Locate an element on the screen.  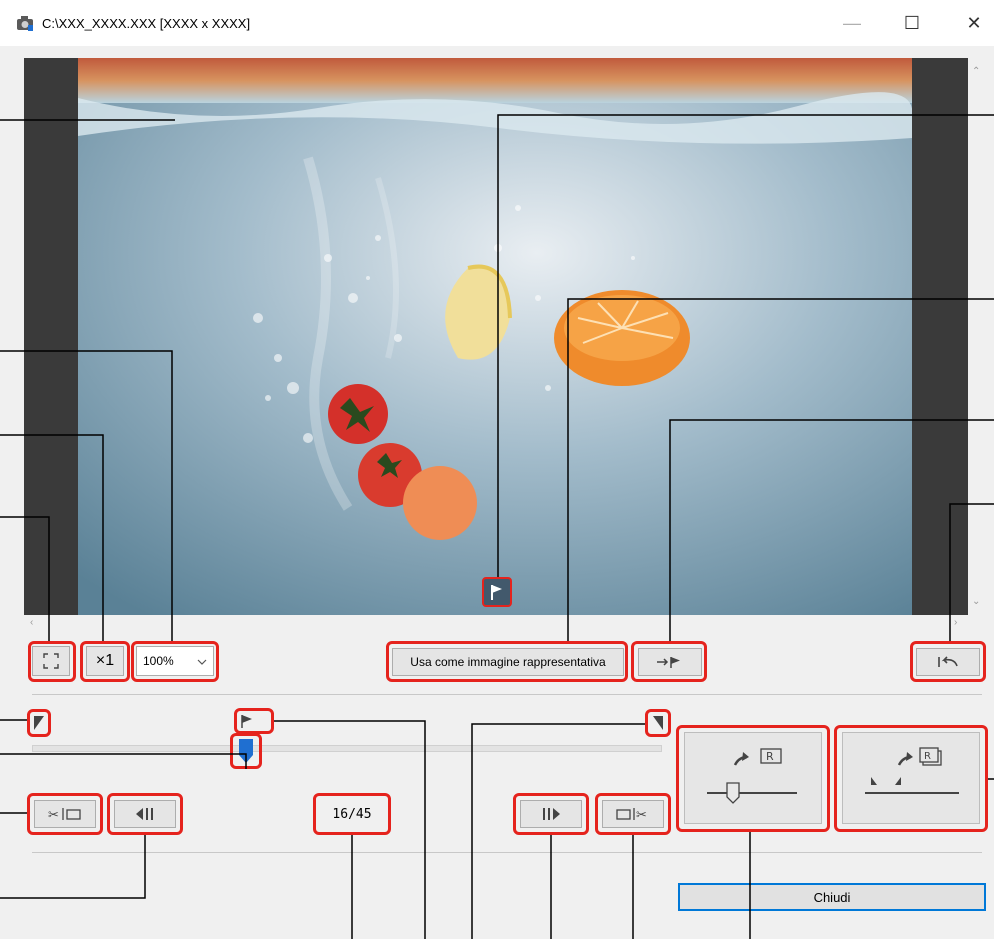
trim-end-marker-highlight is located at coordinates (658, 723).